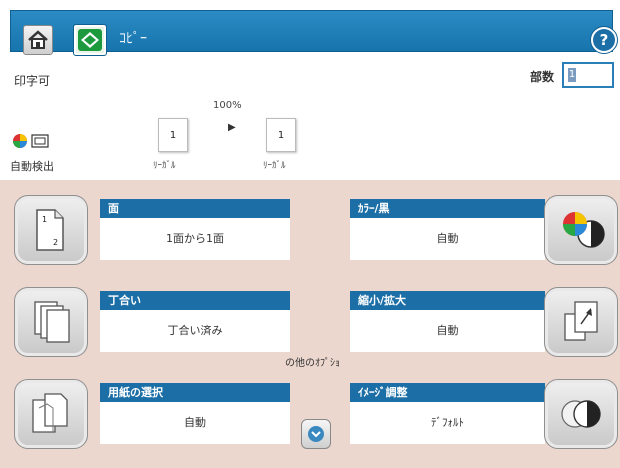 The height and width of the screenshot is (468, 620). I want to click on reduce-enlarge-option: 縮小/拡大 自動, so click(485, 322).